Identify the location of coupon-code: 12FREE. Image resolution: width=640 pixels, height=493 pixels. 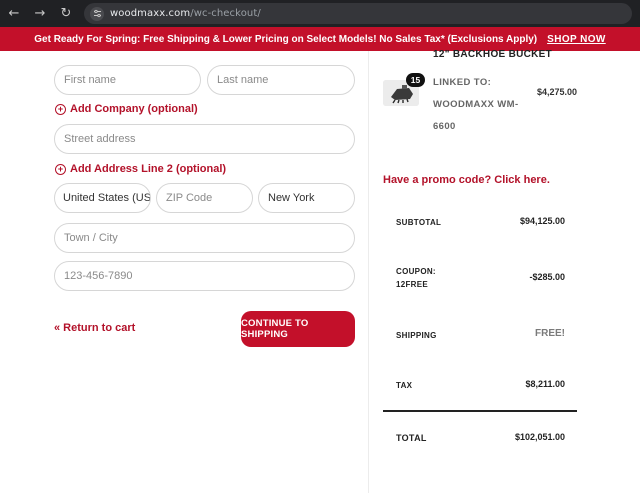
(412, 284).